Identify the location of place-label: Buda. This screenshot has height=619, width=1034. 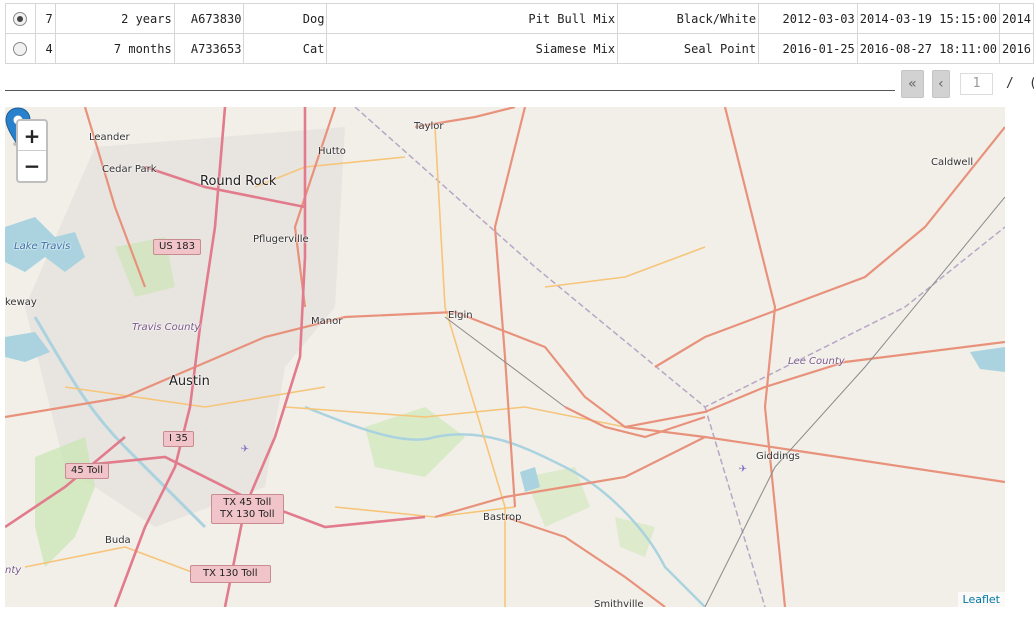
(118, 540).